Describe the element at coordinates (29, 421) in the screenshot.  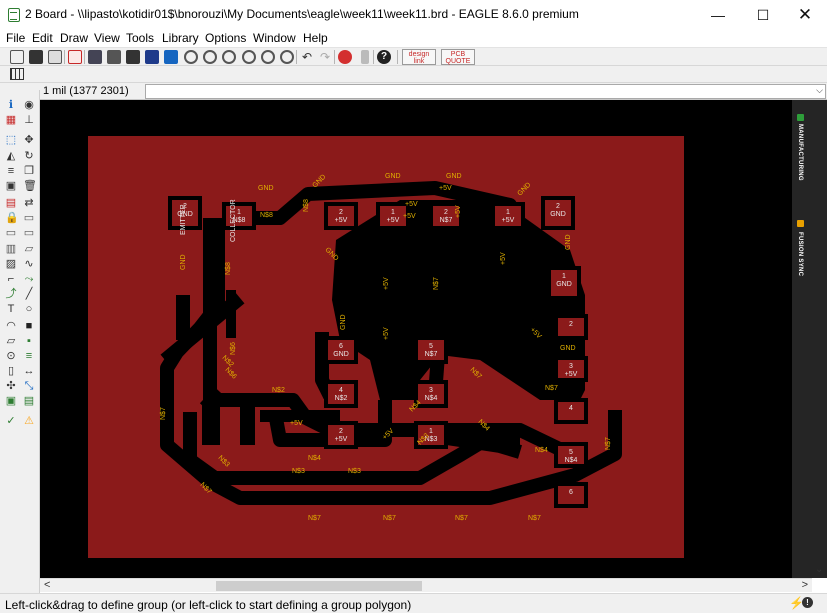
I see `warning-icon: ⚠` at that location.